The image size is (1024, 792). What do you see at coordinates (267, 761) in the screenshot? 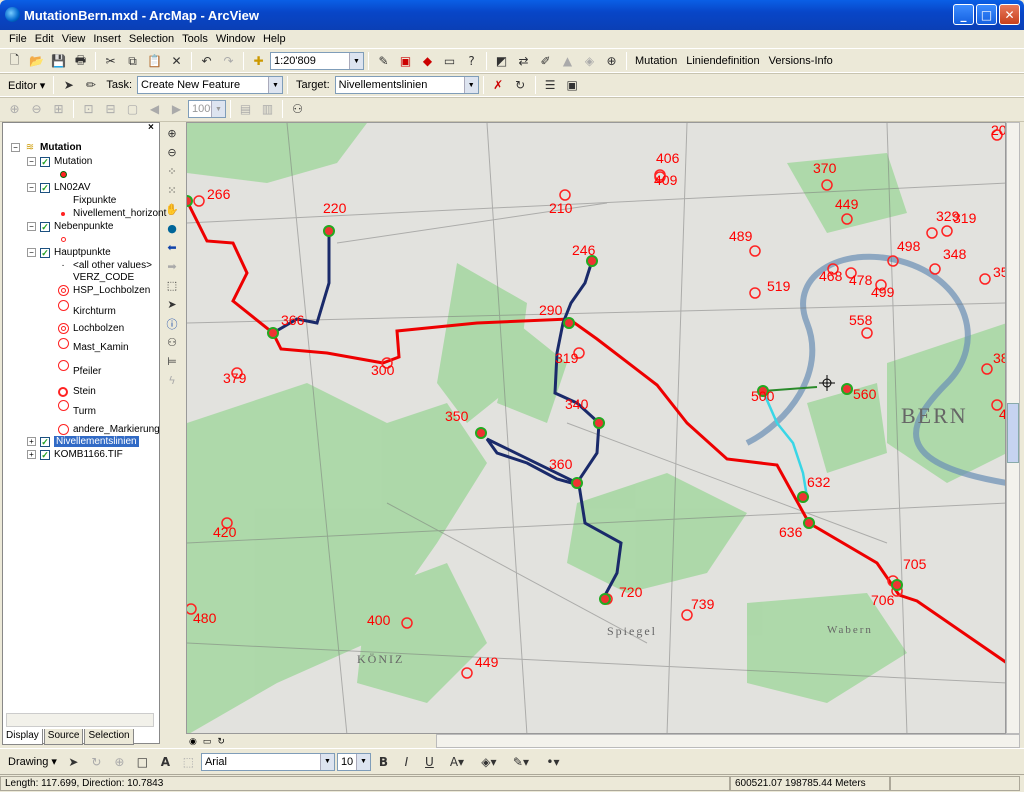
I see `font-combo: Arial ▼` at bounding box center [267, 761].